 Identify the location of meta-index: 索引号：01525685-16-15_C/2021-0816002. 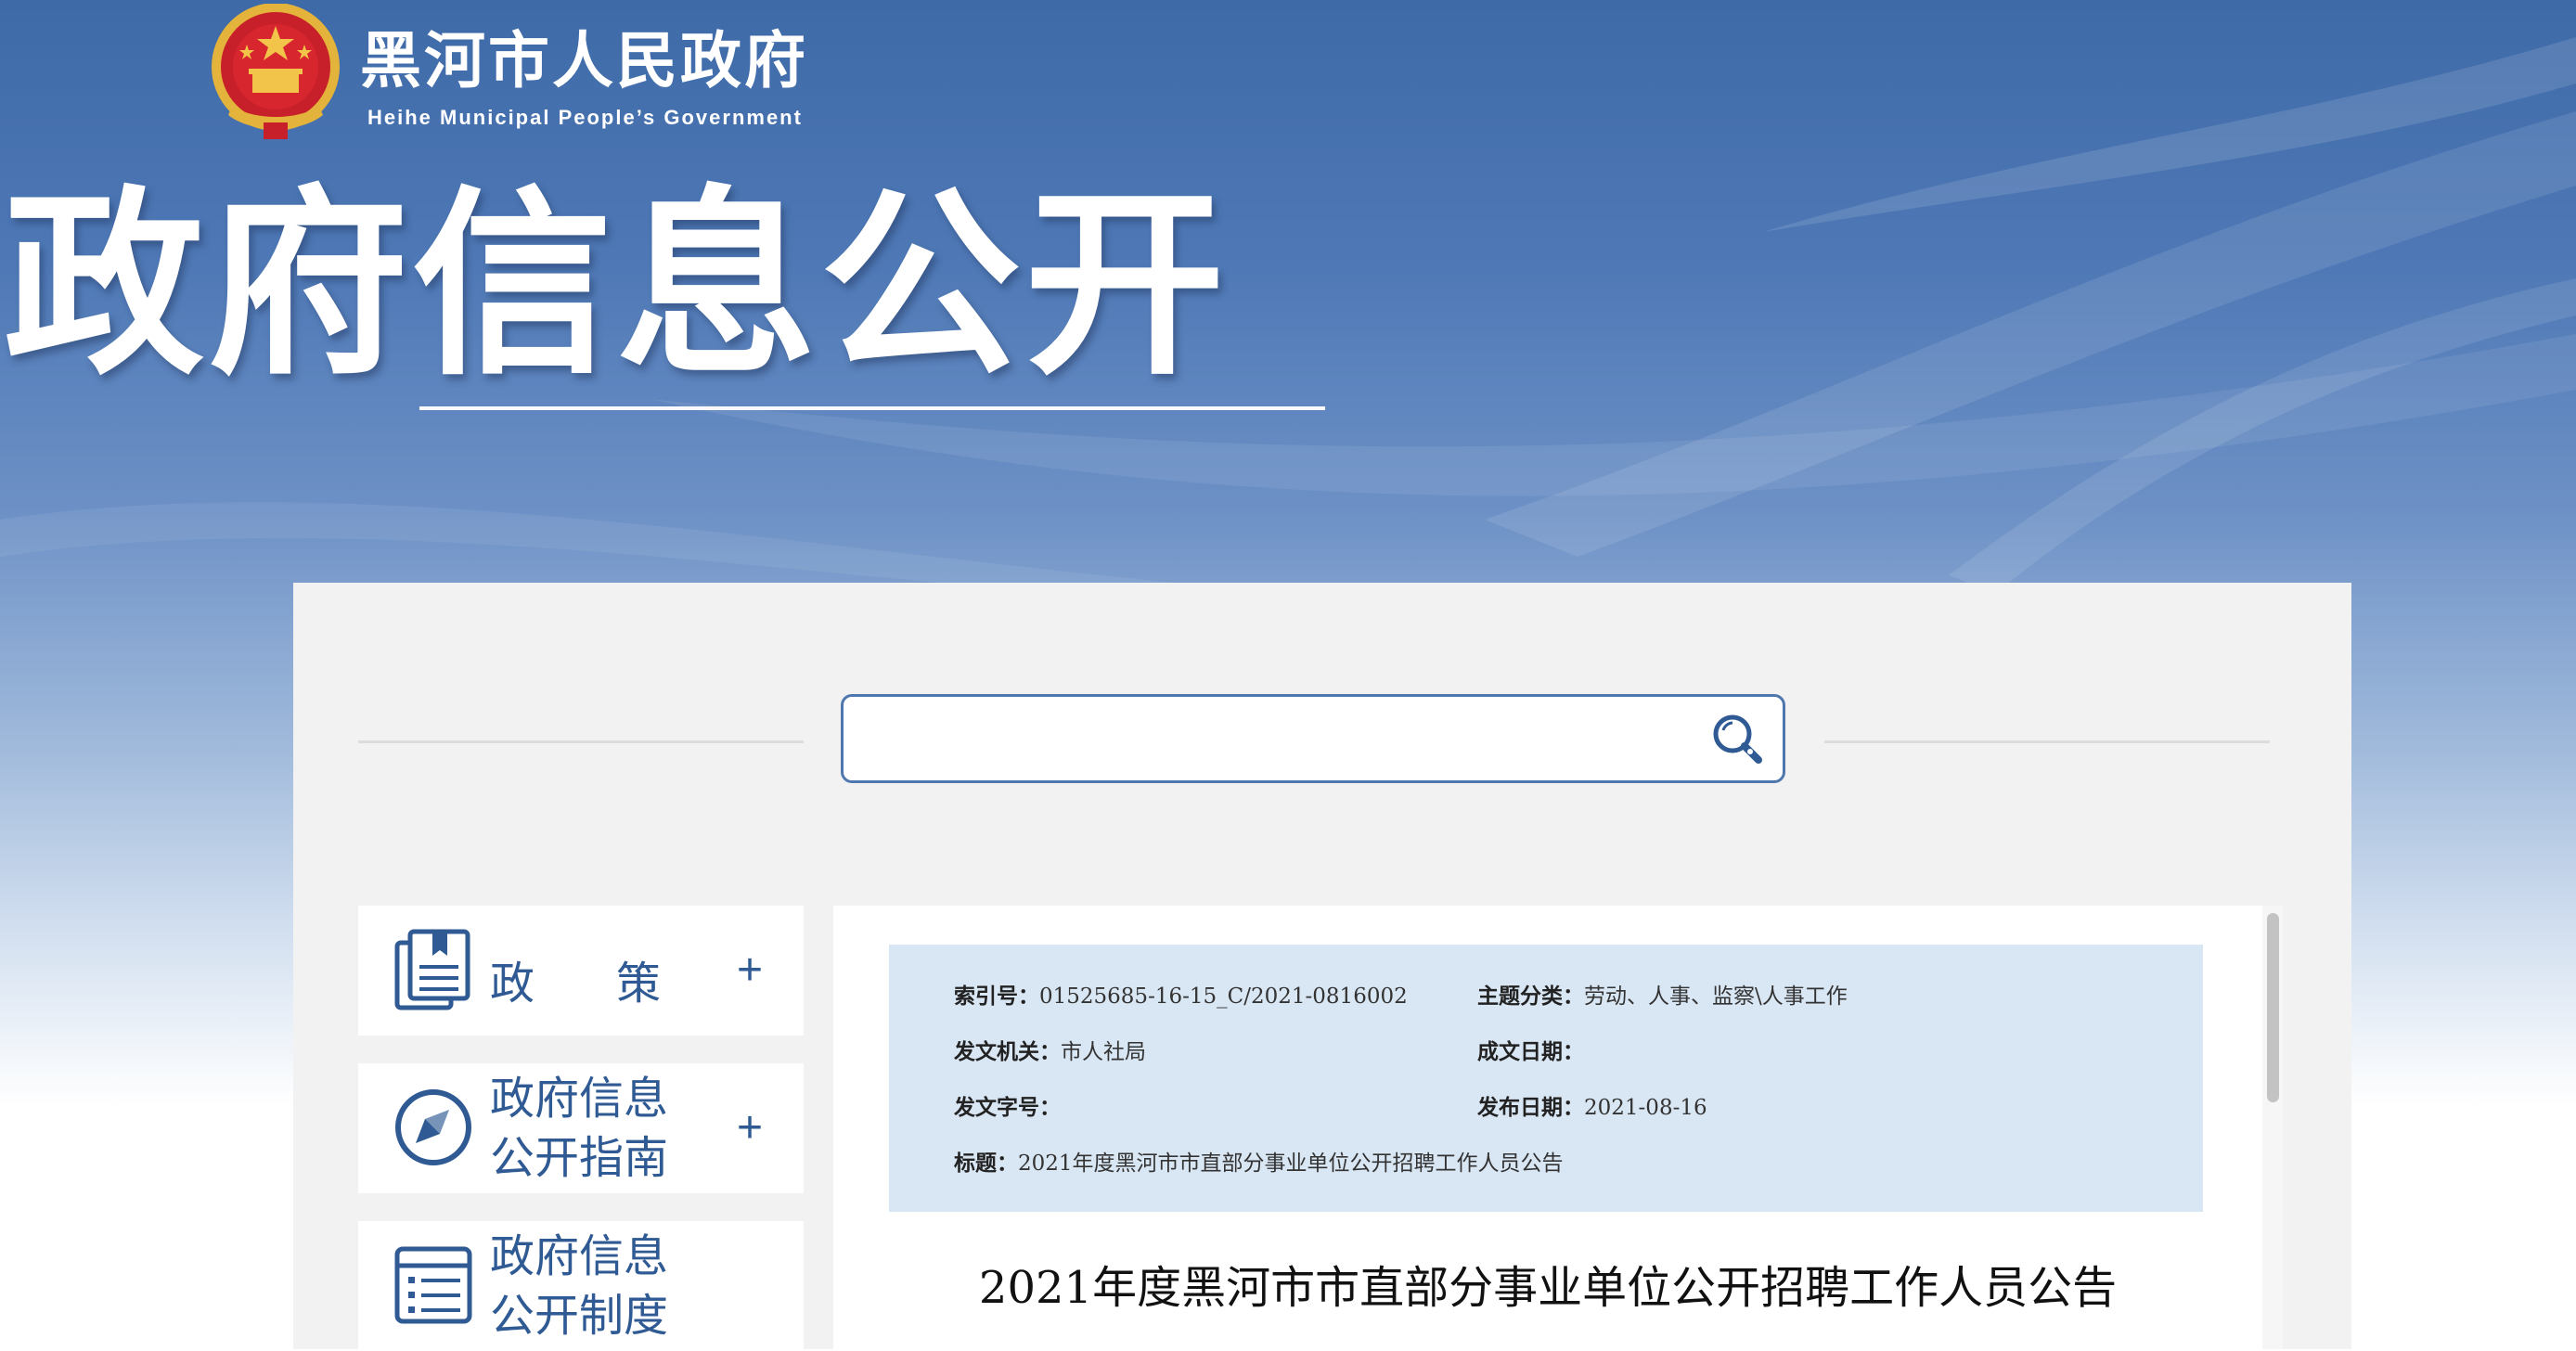
(1181, 994).